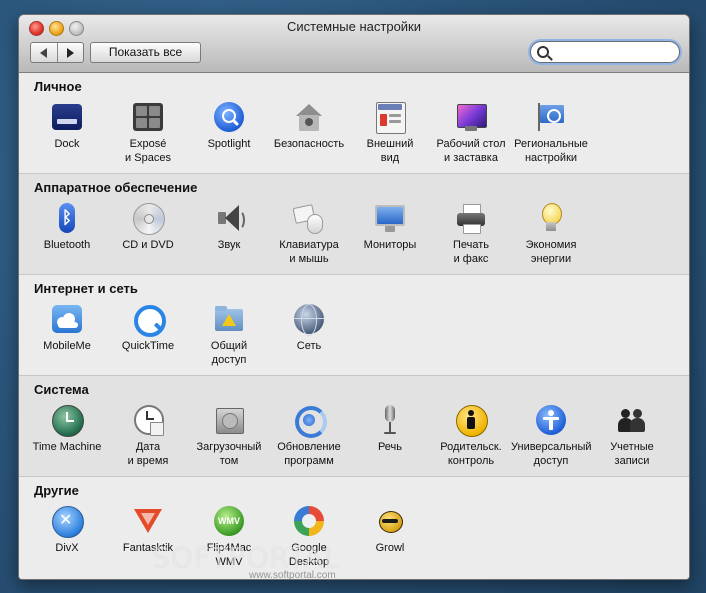  What do you see at coordinates (148, 454) in the screenshot?
I see `pane-label: Дата и время` at bounding box center [148, 454].